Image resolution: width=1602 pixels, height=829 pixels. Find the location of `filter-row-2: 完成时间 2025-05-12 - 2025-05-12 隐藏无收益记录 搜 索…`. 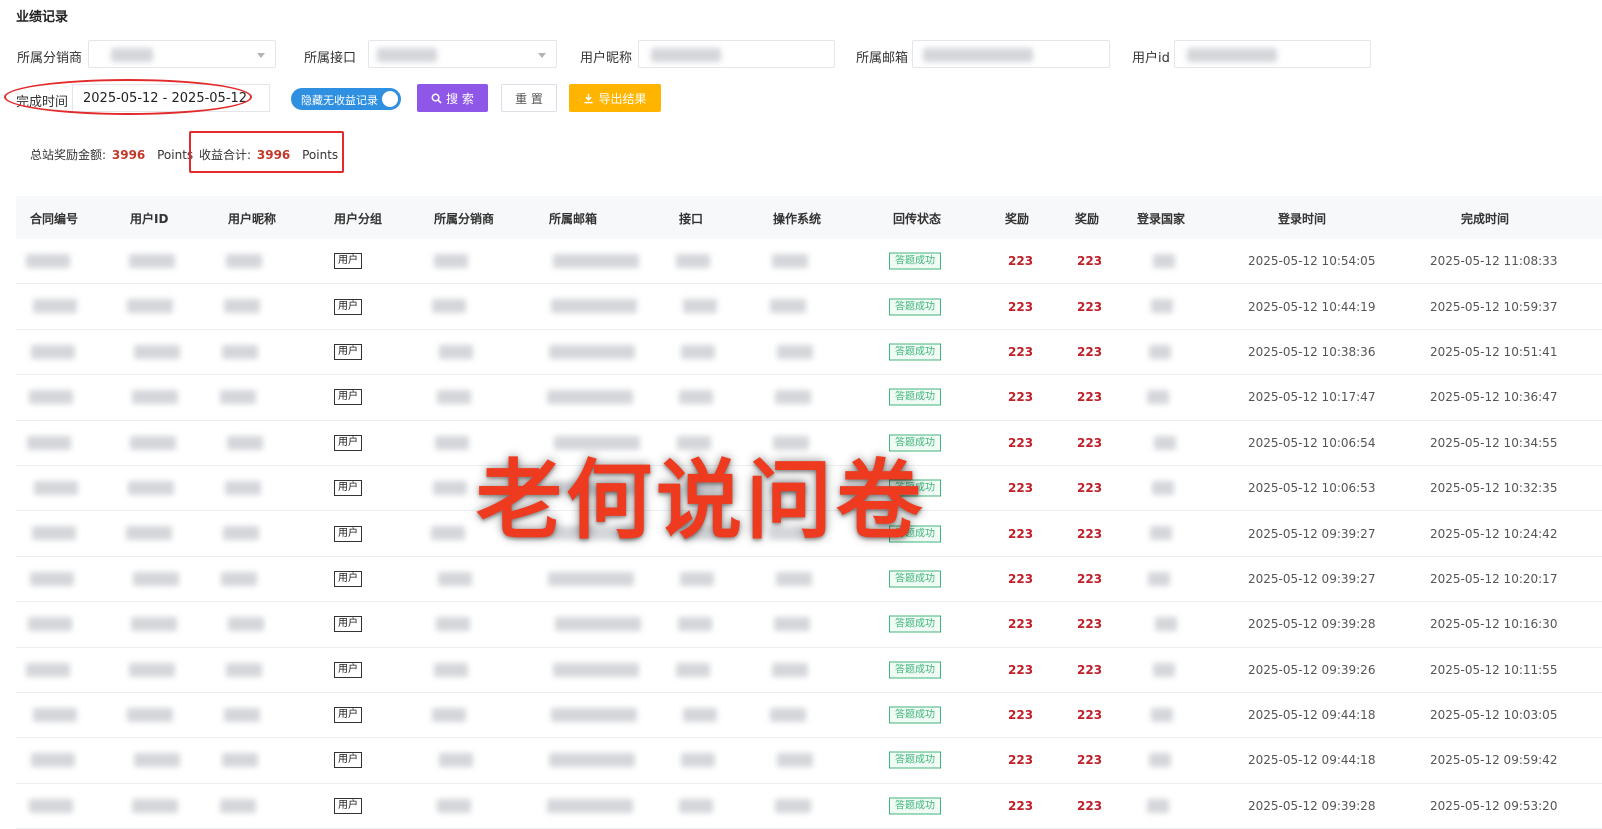

filter-row-2: 完成时间 2025-05-12 - 2025-05-12 隐藏无收益记录 搜 索… is located at coordinates (801, 97).